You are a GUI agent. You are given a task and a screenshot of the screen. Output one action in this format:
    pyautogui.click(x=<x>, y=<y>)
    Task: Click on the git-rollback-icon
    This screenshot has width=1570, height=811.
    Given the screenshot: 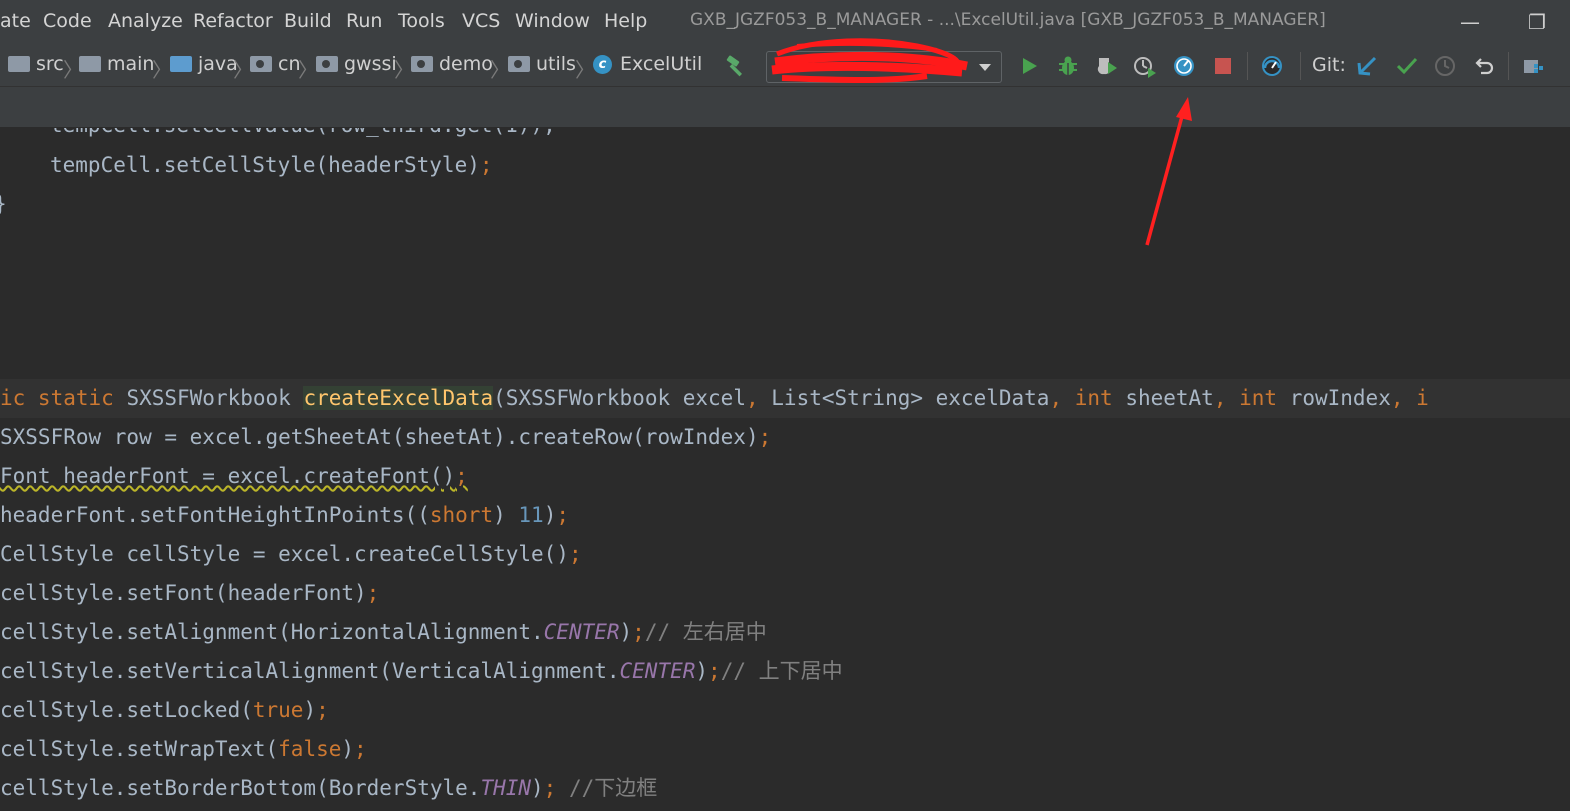 What is the action you would take?
    pyautogui.click(x=1484, y=66)
    